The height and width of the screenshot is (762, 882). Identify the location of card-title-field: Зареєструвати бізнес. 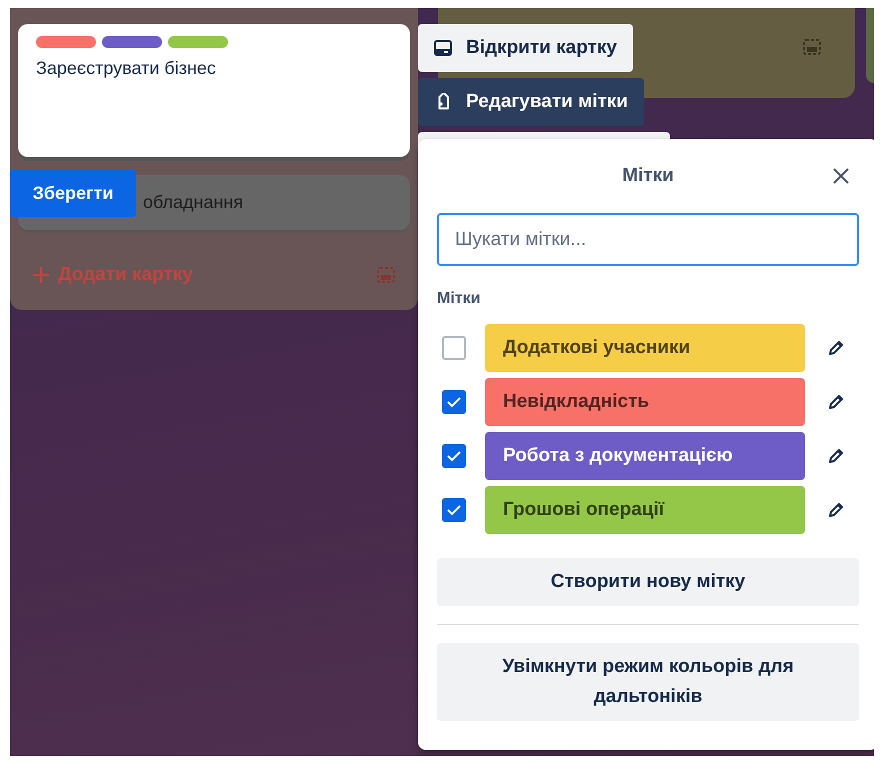
(214, 68).